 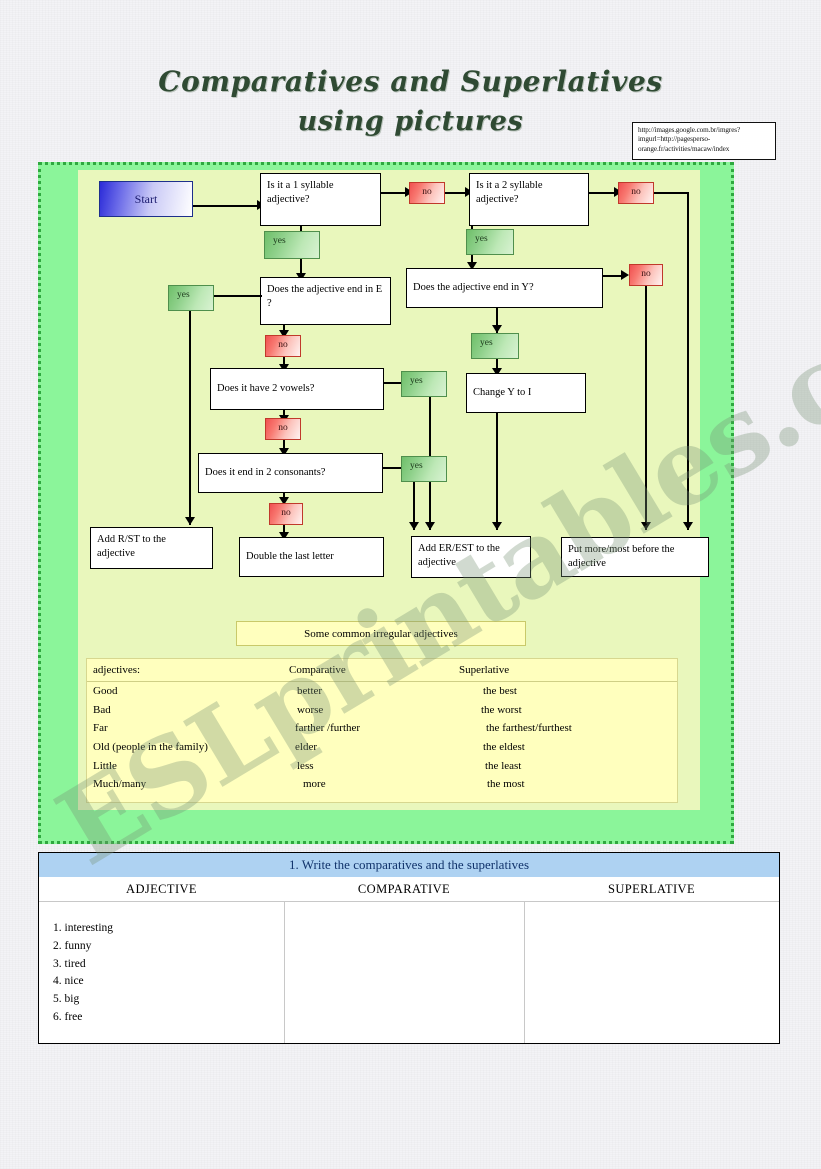 I want to click on exercise-column-headers: ADJECTIVE COMPARATIVE SUPERLATIVE, so click(x=409, y=889).